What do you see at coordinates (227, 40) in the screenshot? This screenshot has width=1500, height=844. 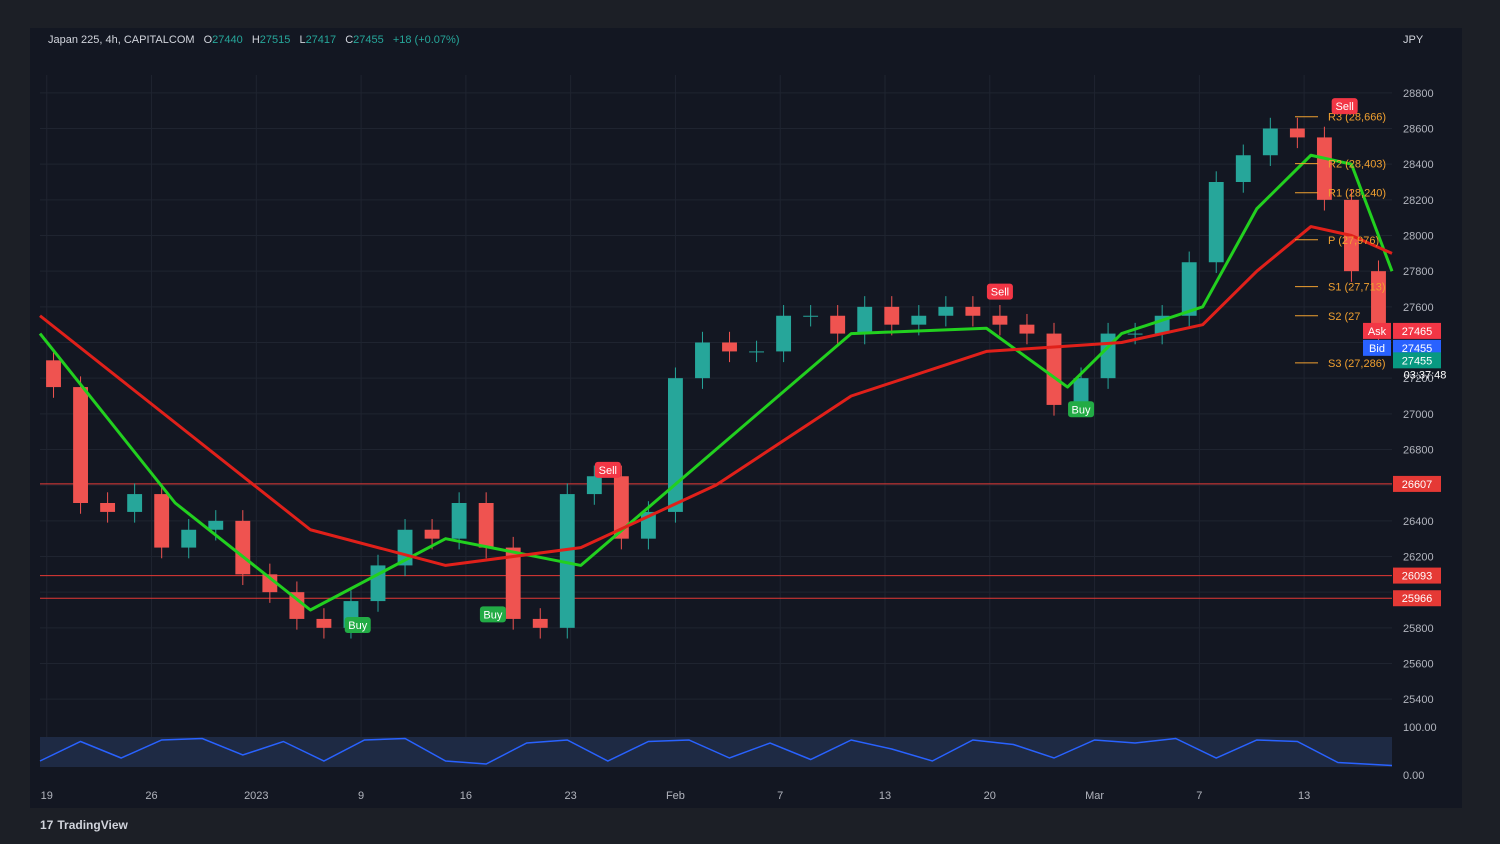 I see `open-value: 27440` at bounding box center [227, 40].